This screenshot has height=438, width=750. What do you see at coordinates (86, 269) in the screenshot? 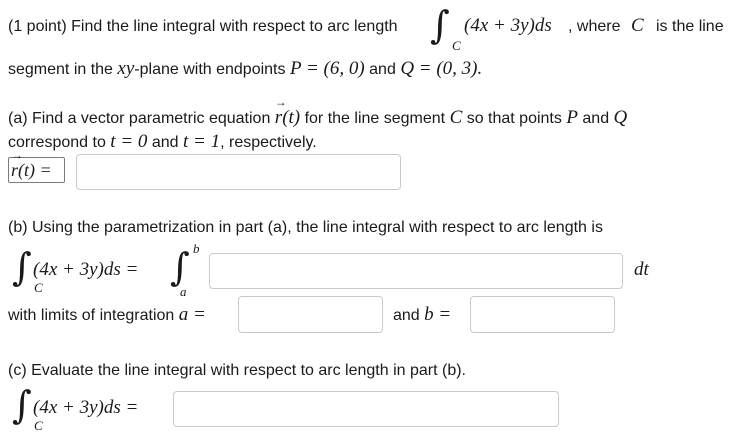
I see `part-b-integrand: (4x + 3y)ds =` at bounding box center [86, 269].